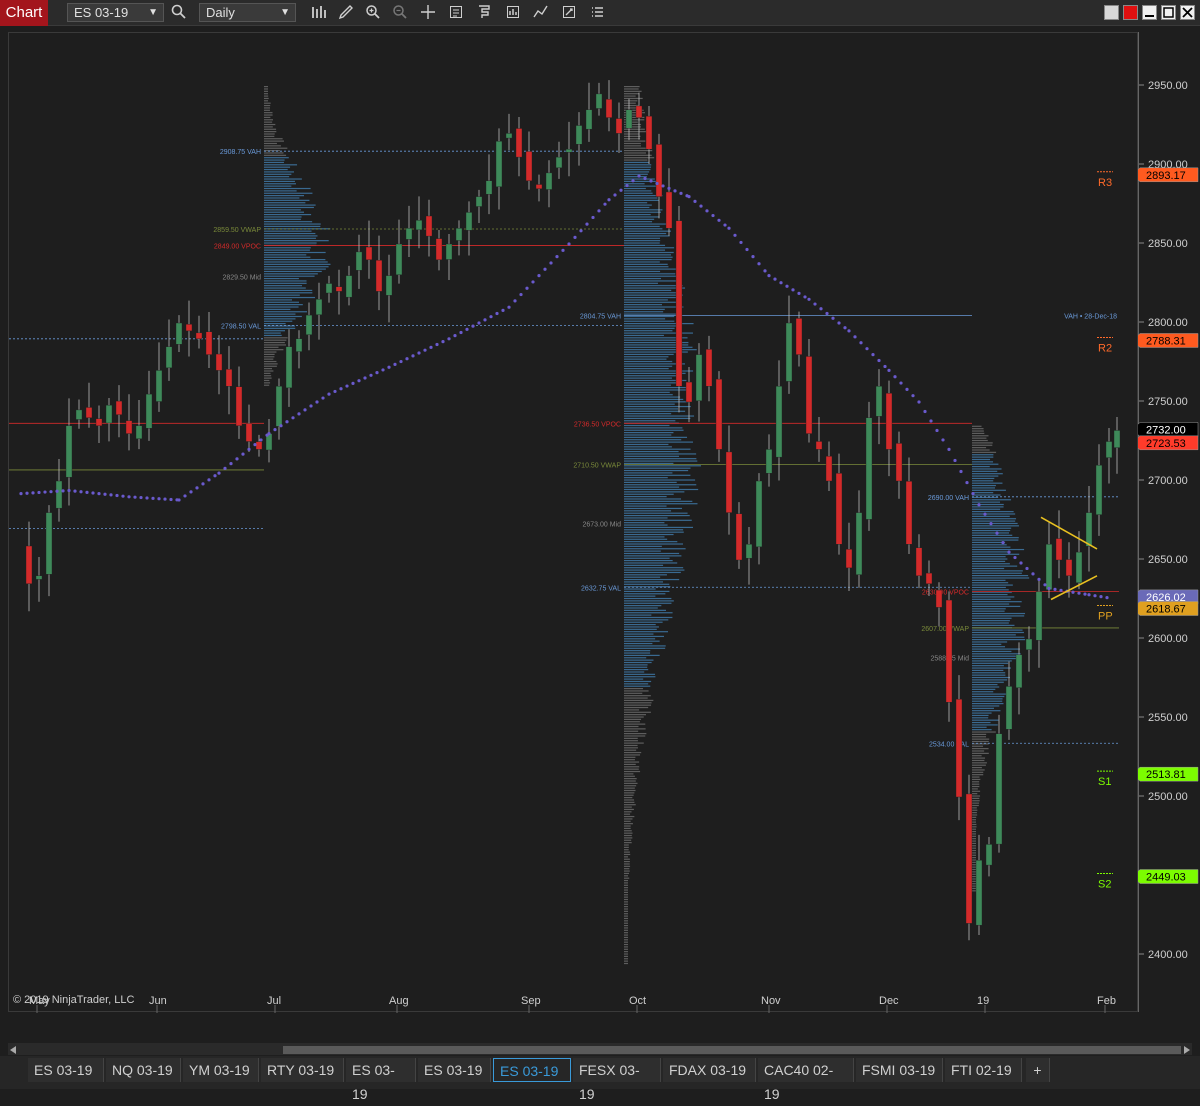 The width and height of the screenshot is (1200, 1106). Describe the element at coordinates (949, 744) in the screenshot. I see `profile-level-label: 2534.00 VAL` at that location.